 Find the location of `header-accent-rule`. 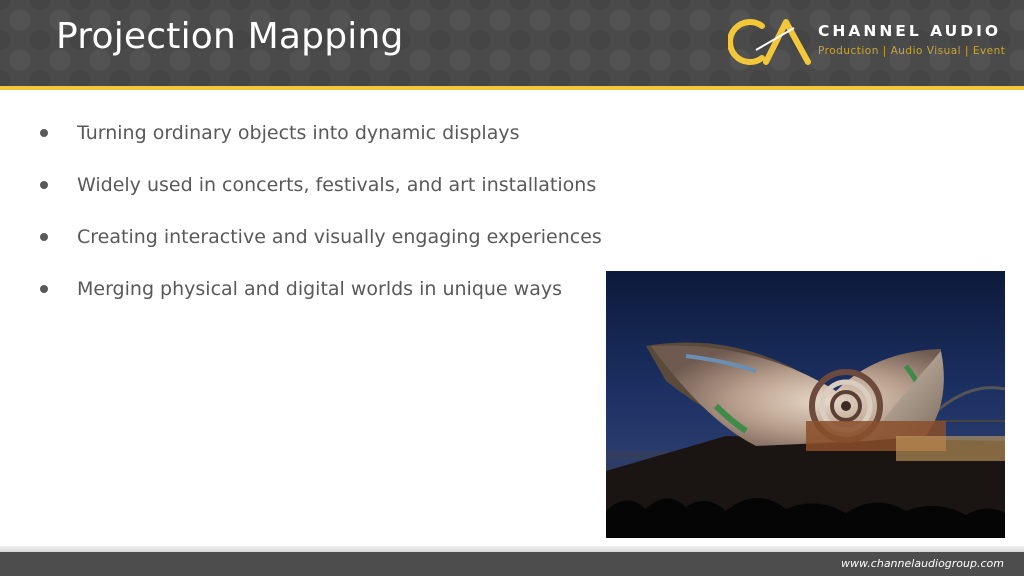

header-accent-rule is located at coordinates (512, 88).